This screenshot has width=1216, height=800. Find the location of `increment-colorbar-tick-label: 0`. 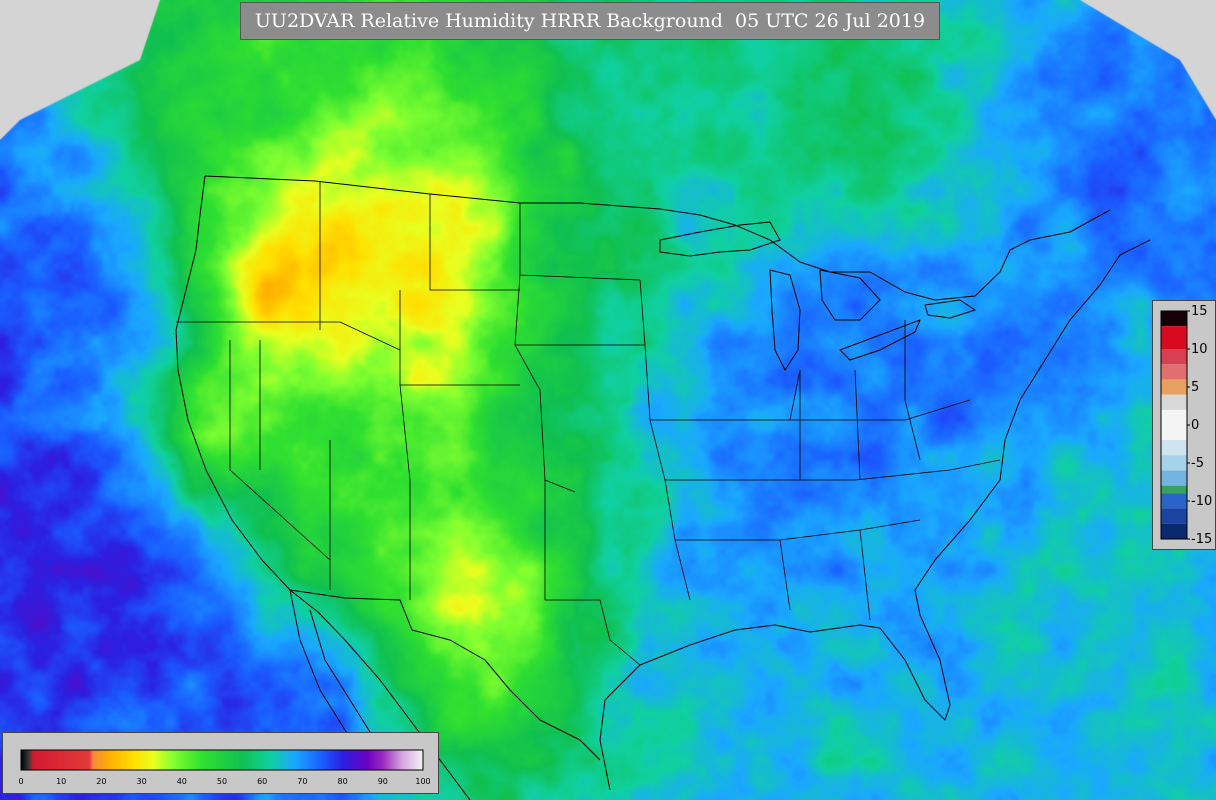

increment-colorbar-tick-label: 0 is located at coordinates (1195, 425).